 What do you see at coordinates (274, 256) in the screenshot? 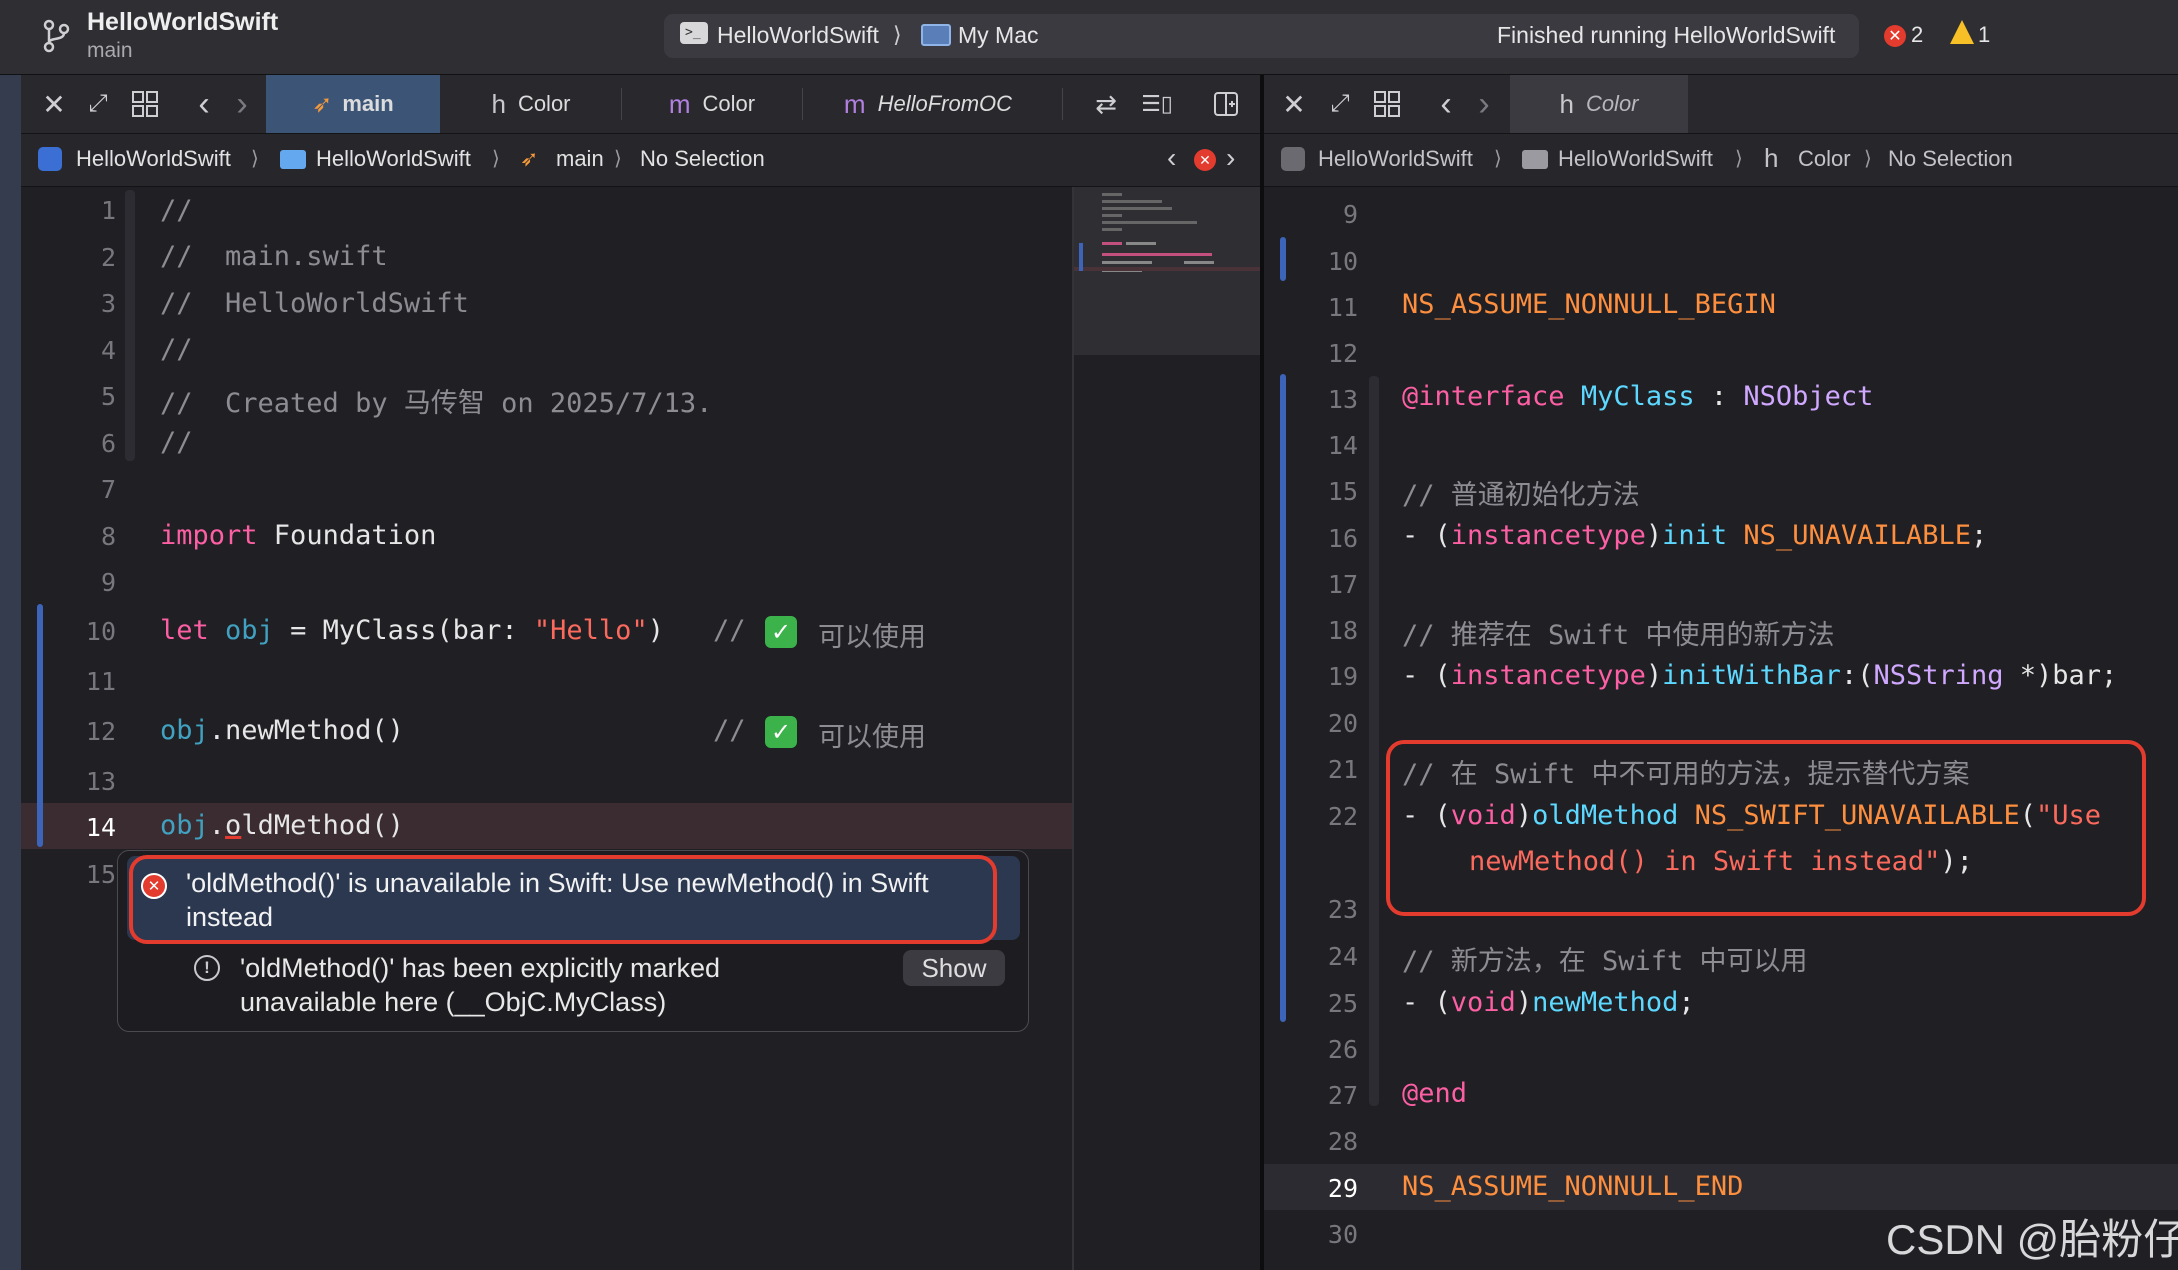
I see `code-line: // main.swift` at bounding box center [274, 256].